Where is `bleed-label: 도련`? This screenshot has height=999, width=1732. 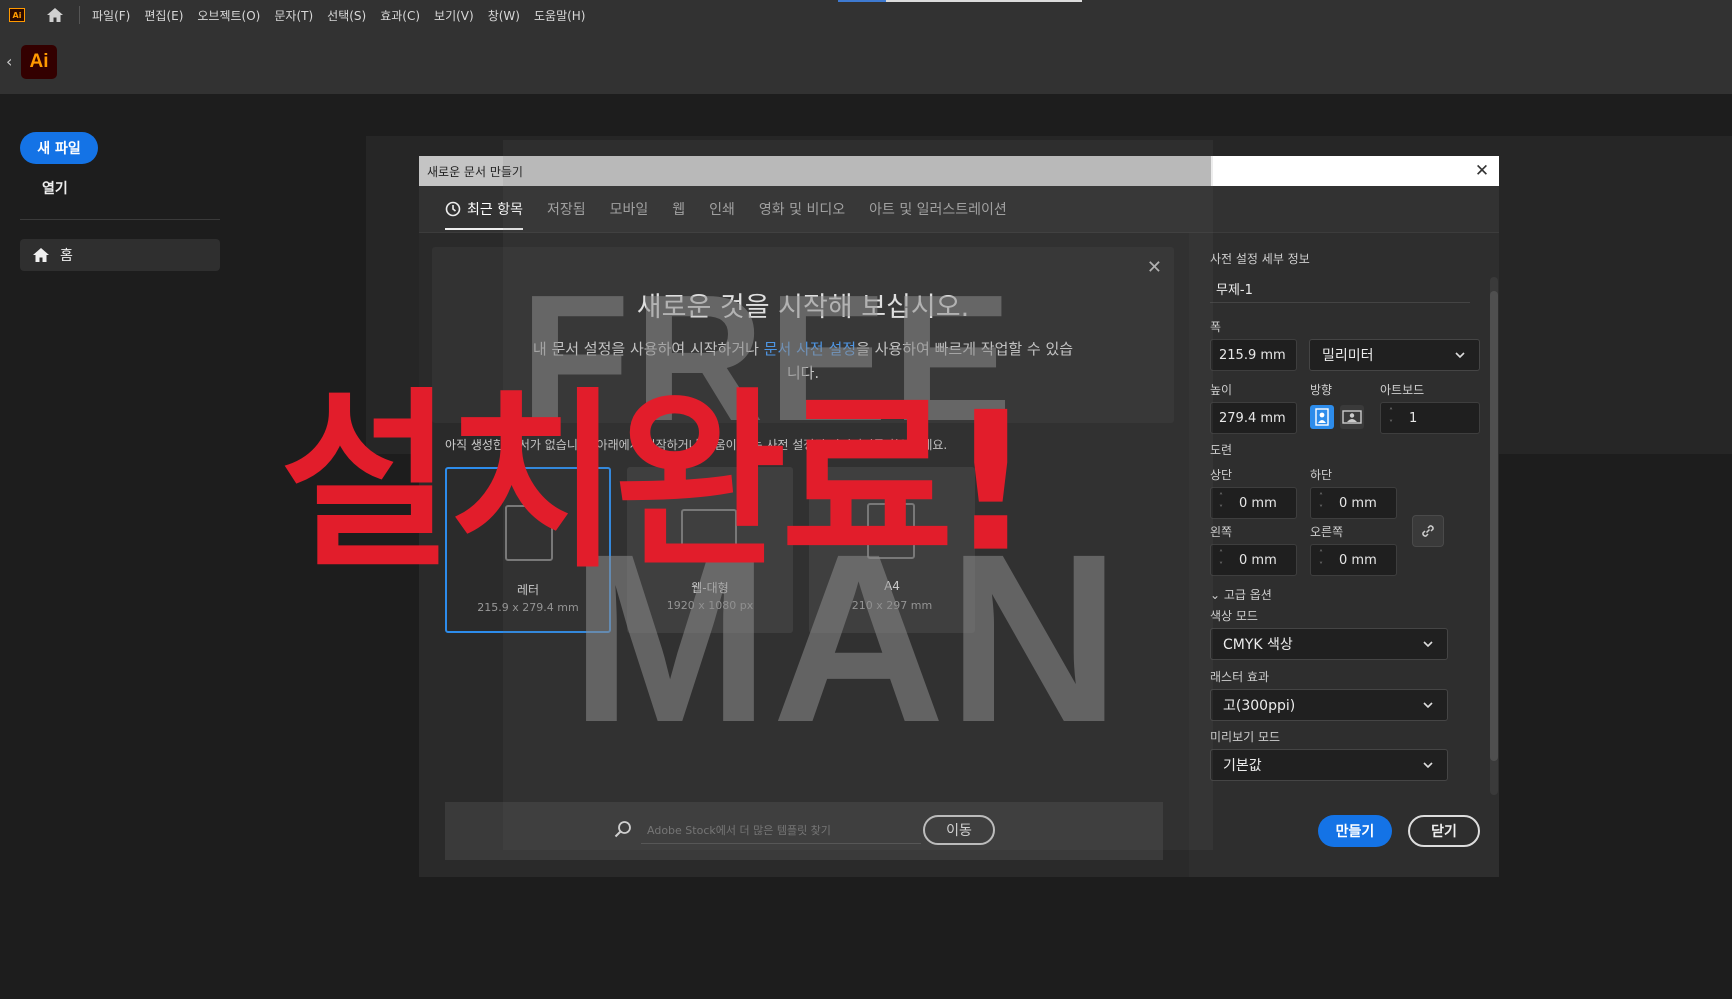 bleed-label: 도련 is located at coordinates (1221, 450).